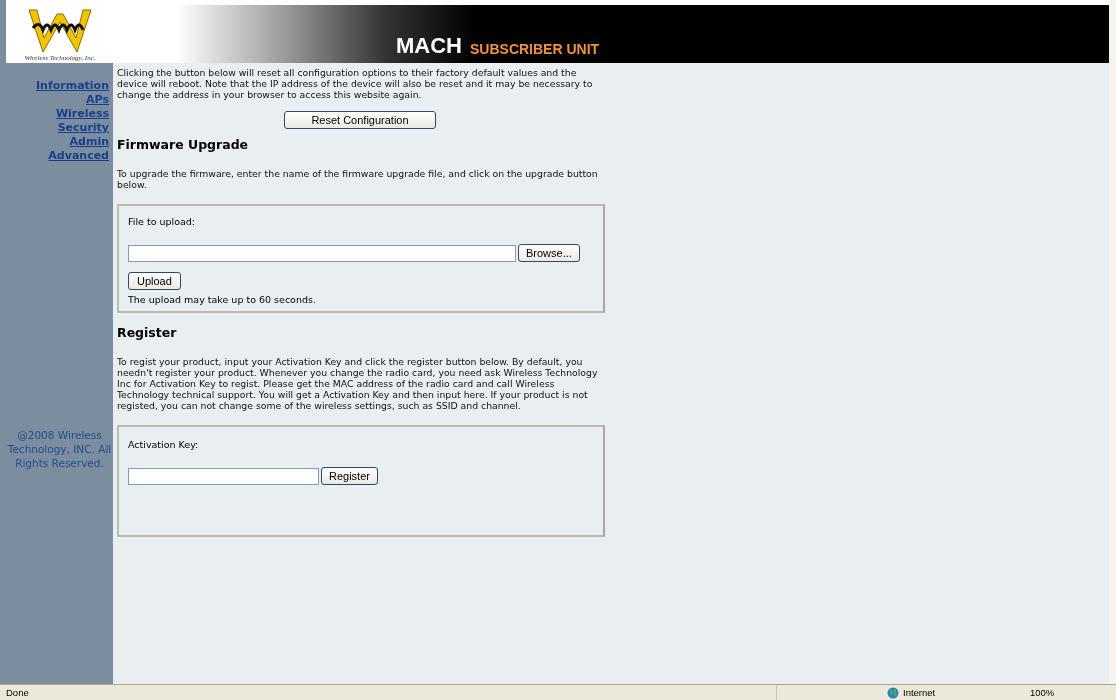 Image resolution: width=1116 pixels, height=700 pixels. I want to click on product-subtitle: SUBSCRIBER UNIT, so click(535, 49).